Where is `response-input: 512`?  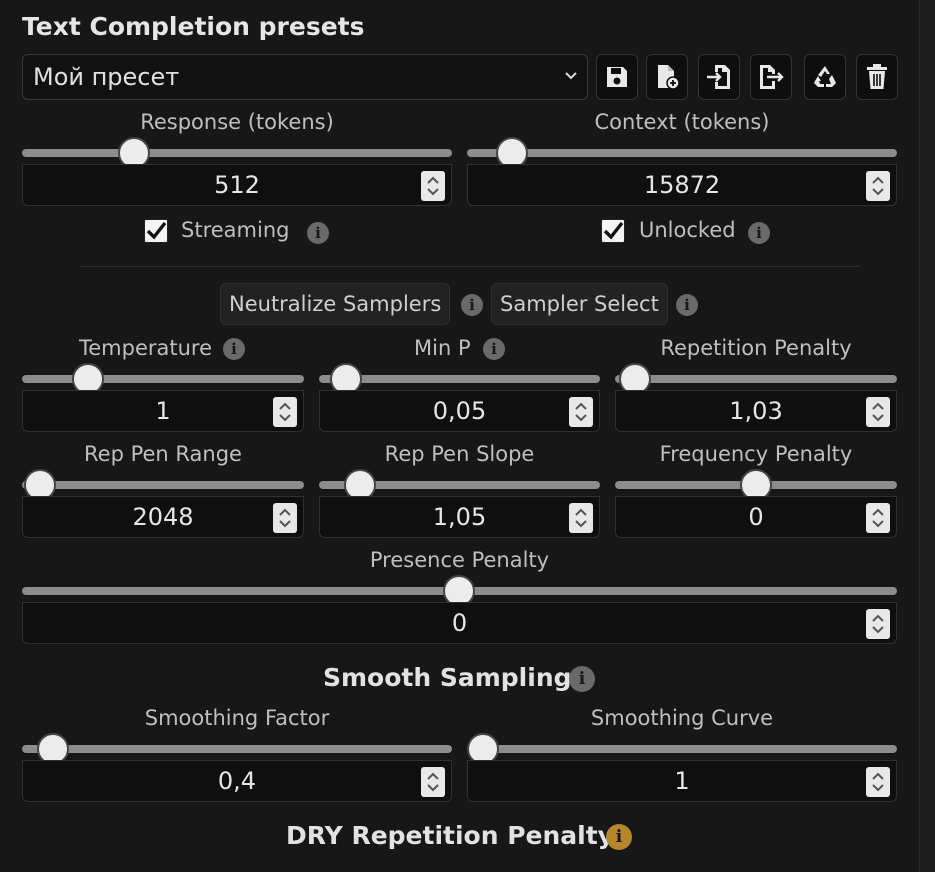
response-input: 512 is located at coordinates (237, 185).